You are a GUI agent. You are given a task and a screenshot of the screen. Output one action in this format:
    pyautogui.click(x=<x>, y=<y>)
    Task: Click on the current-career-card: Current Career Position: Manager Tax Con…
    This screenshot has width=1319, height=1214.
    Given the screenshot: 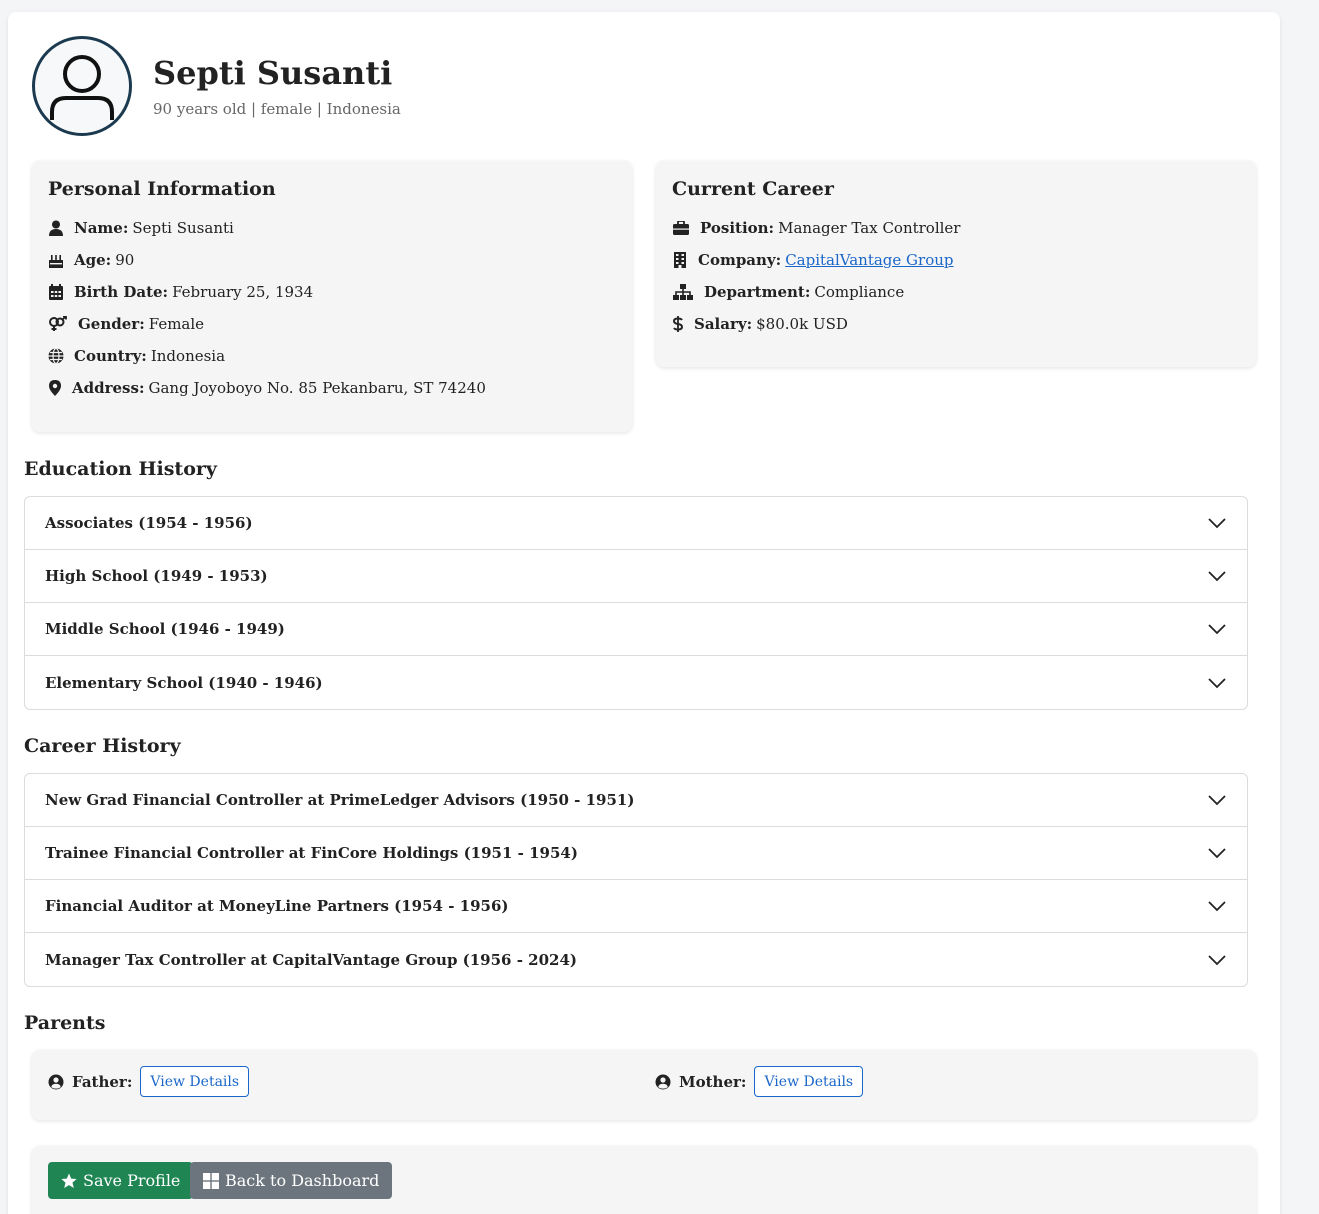 What is the action you would take?
    pyautogui.click(x=956, y=264)
    